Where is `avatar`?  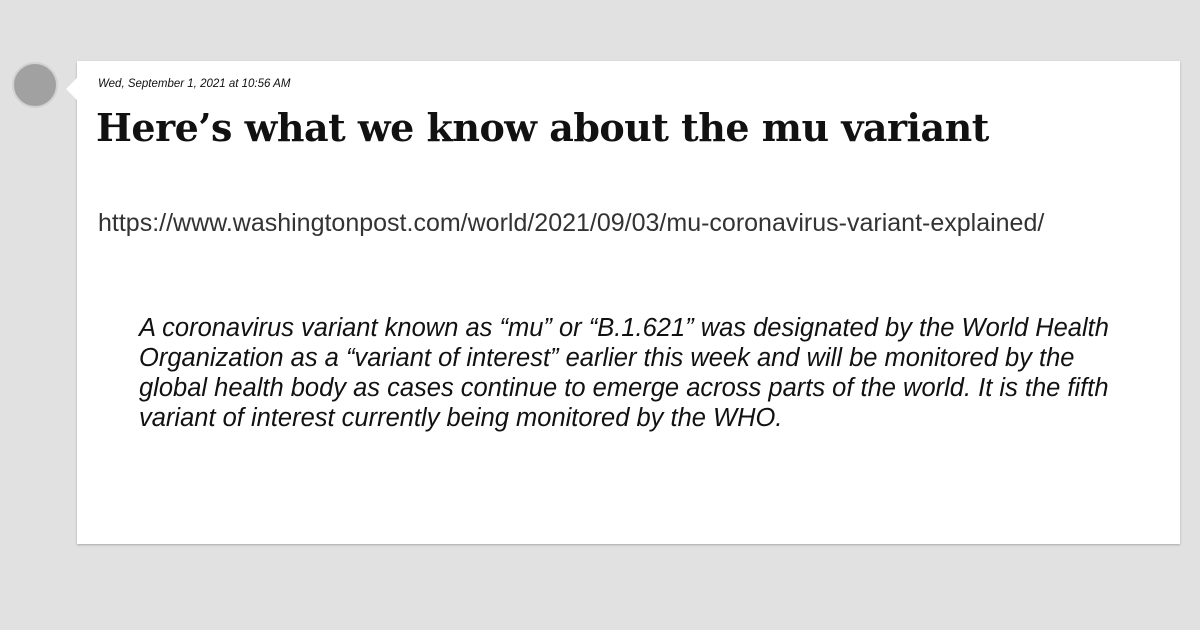 avatar is located at coordinates (35, 85).